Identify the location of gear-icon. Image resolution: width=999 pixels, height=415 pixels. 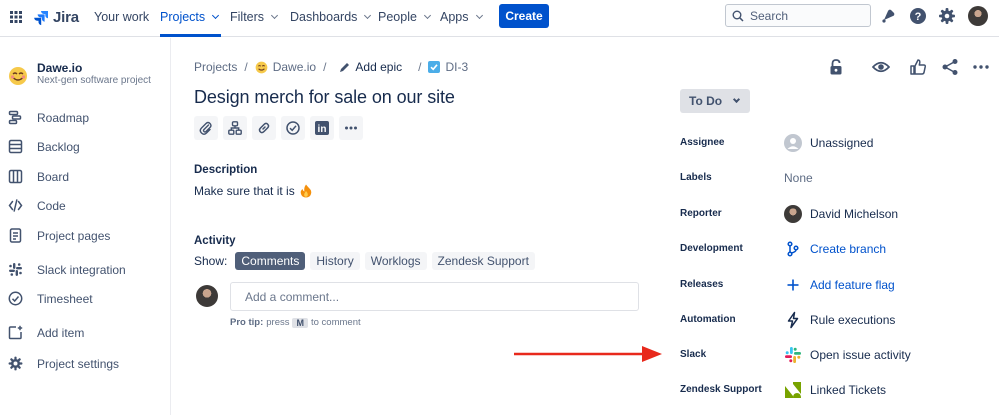
(15, 363).